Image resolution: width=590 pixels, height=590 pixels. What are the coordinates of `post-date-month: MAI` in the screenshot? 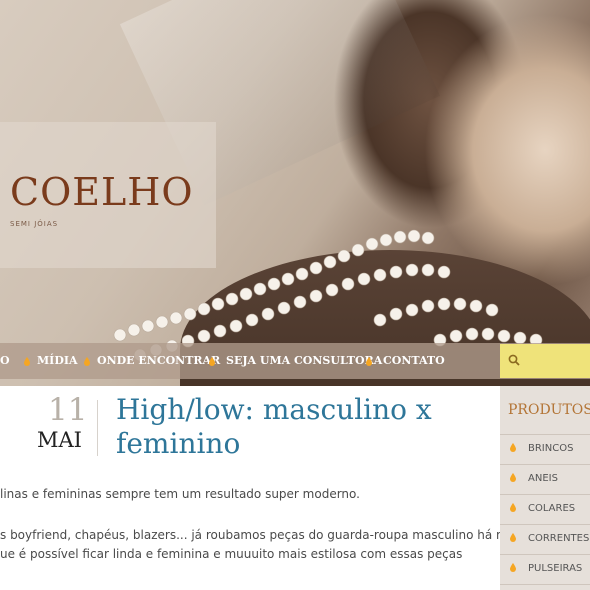 It's located at (59, 440).